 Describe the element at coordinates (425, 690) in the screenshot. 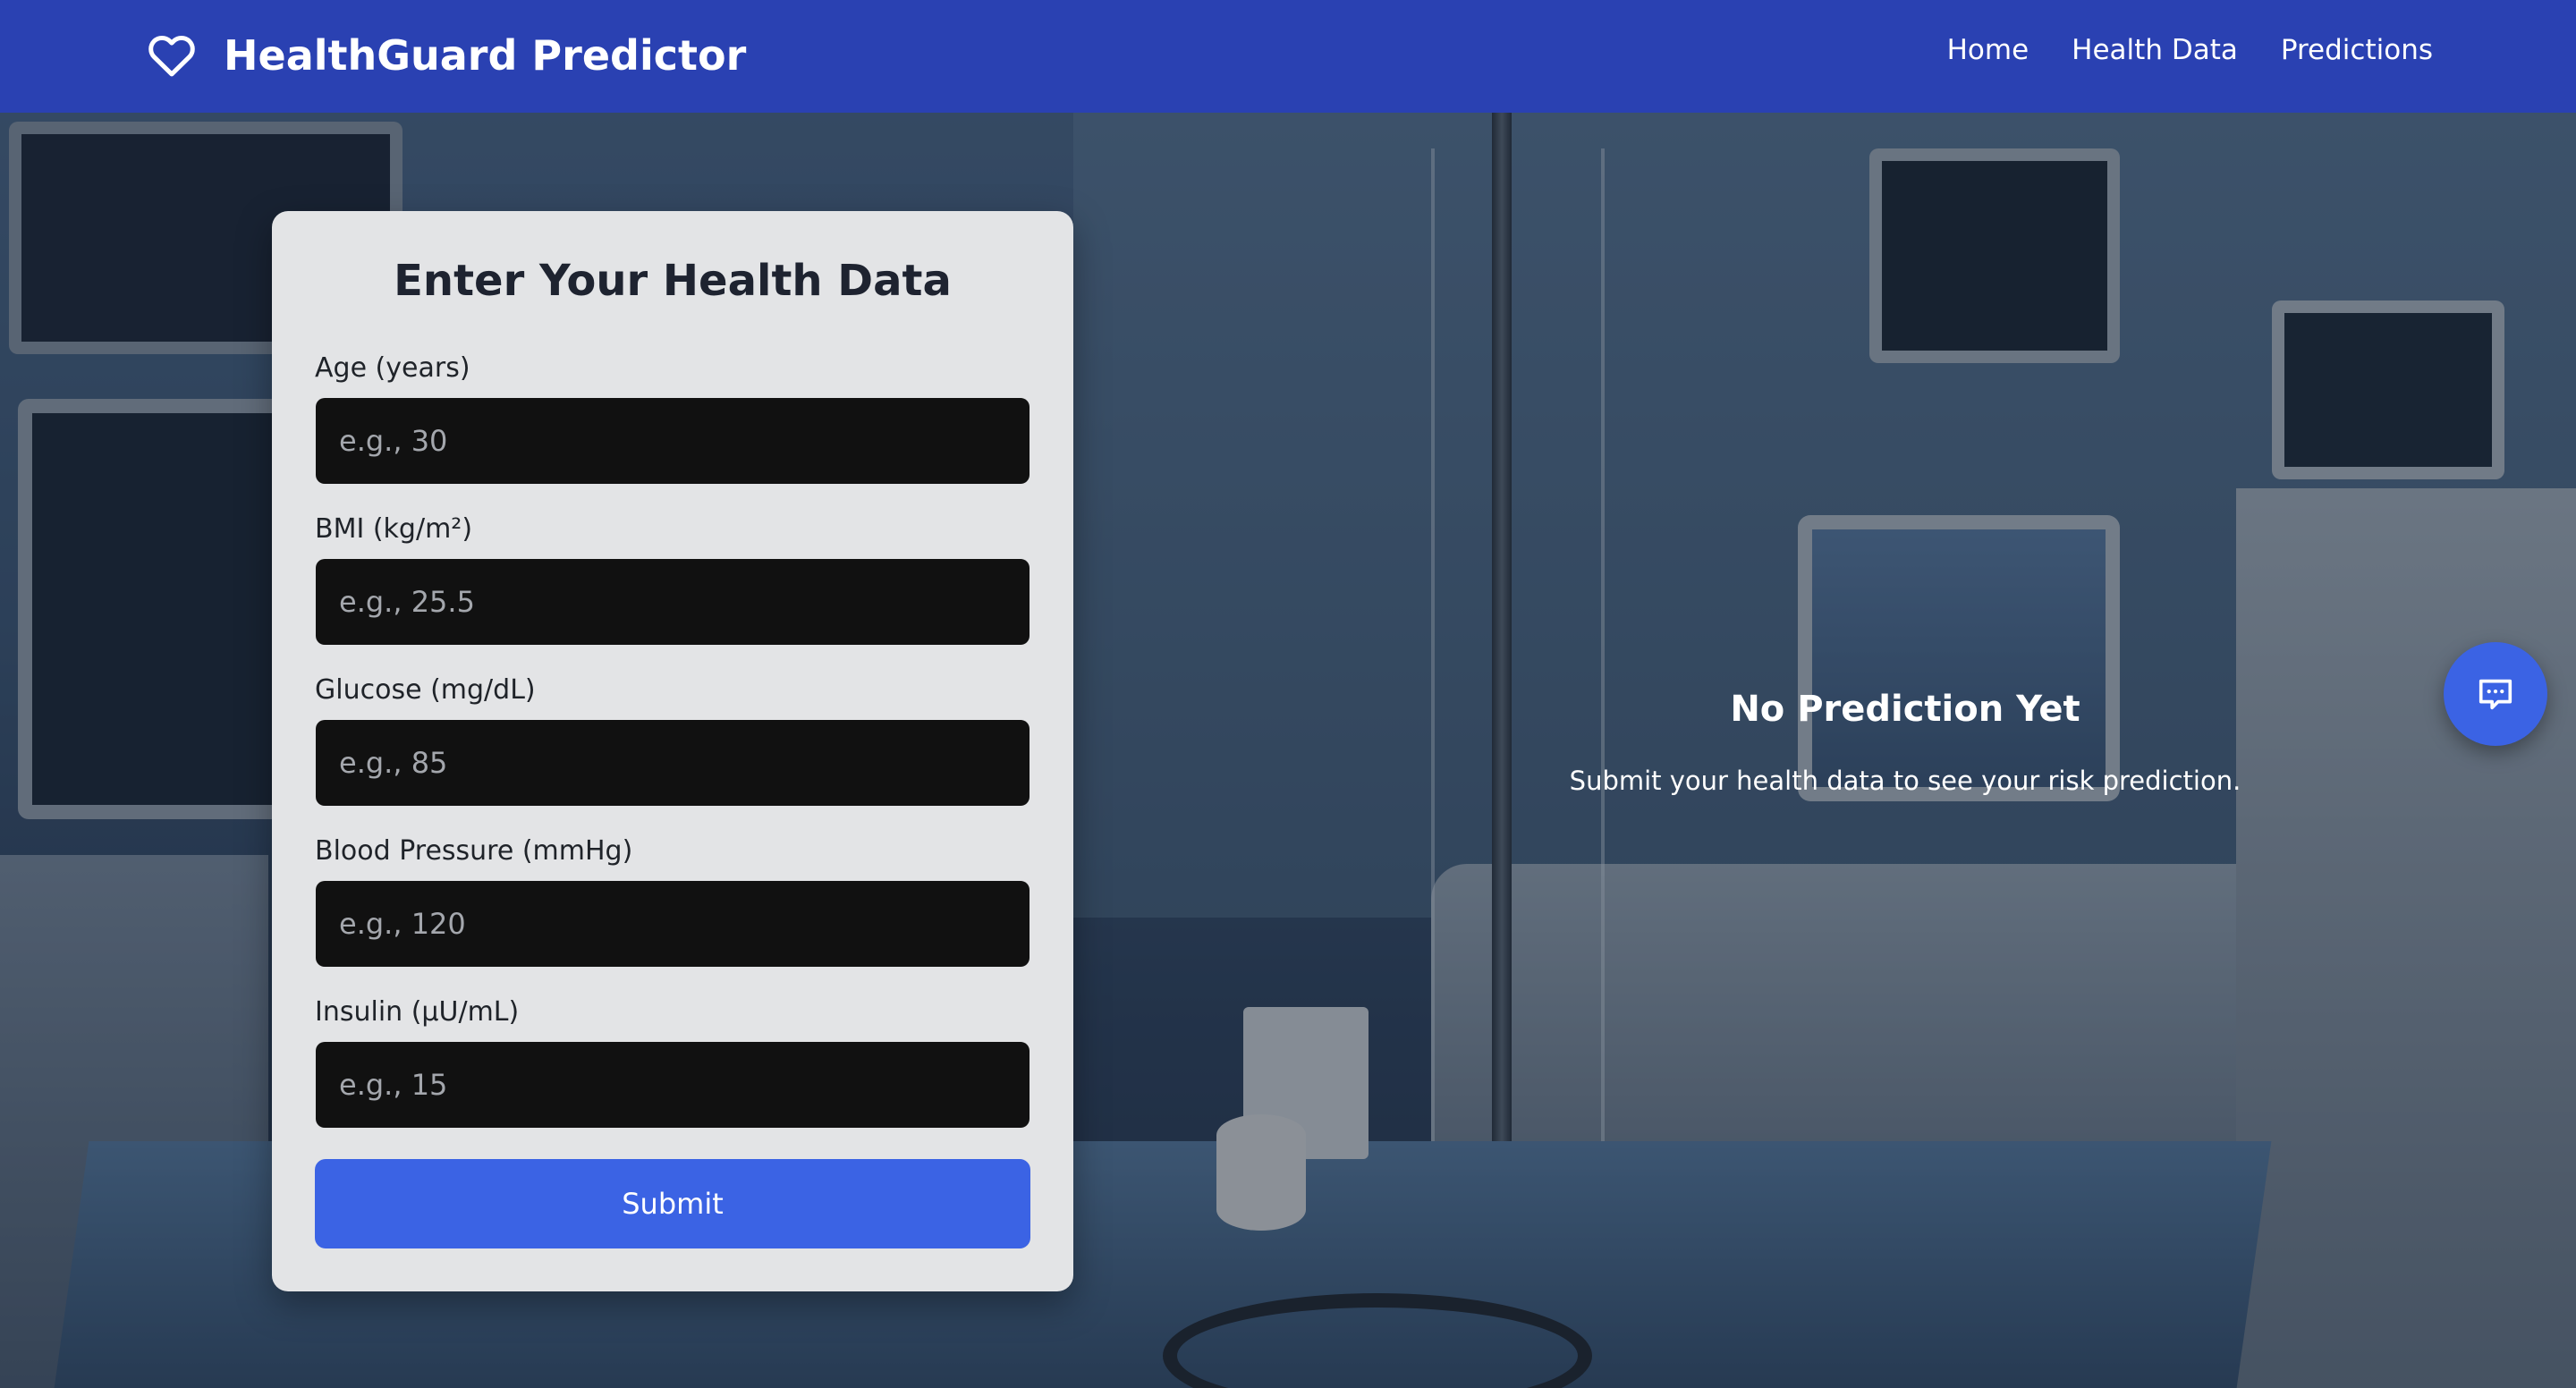

I see `glucose-label: Glucose (mg/dL)` at that location.